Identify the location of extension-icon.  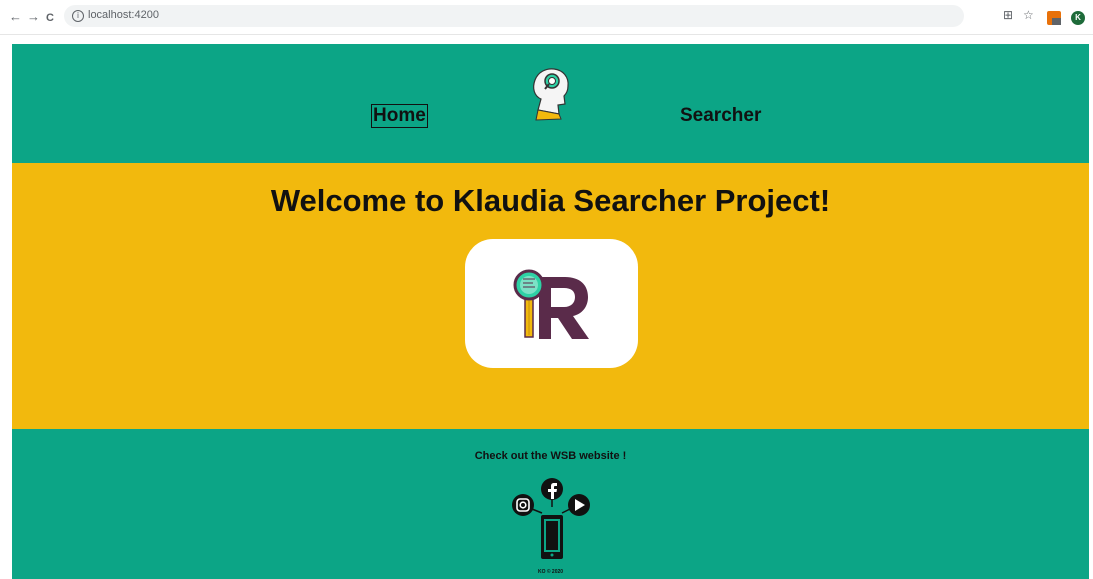
(1054, 18).